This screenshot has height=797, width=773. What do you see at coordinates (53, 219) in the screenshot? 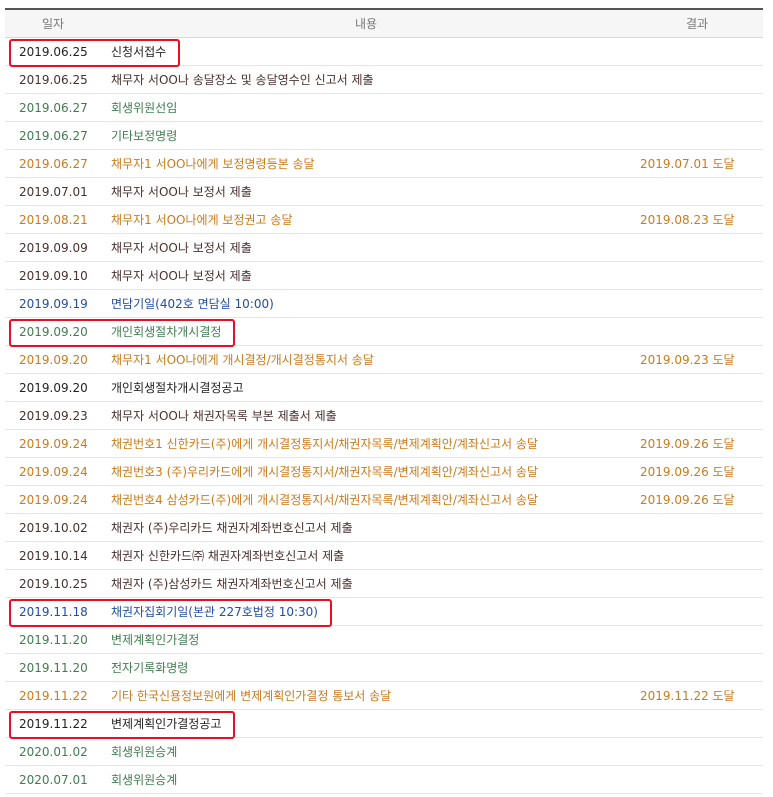
I see `cell-date: 2019.08.21` at bounding box center [53, 219].